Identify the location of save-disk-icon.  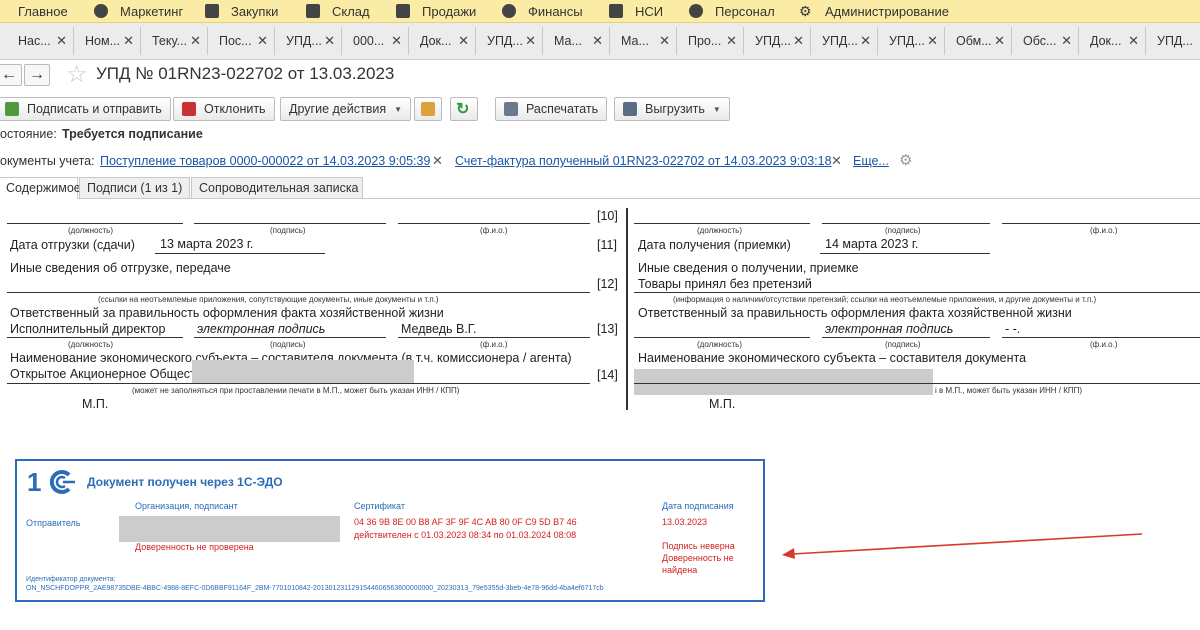
(630, 109).